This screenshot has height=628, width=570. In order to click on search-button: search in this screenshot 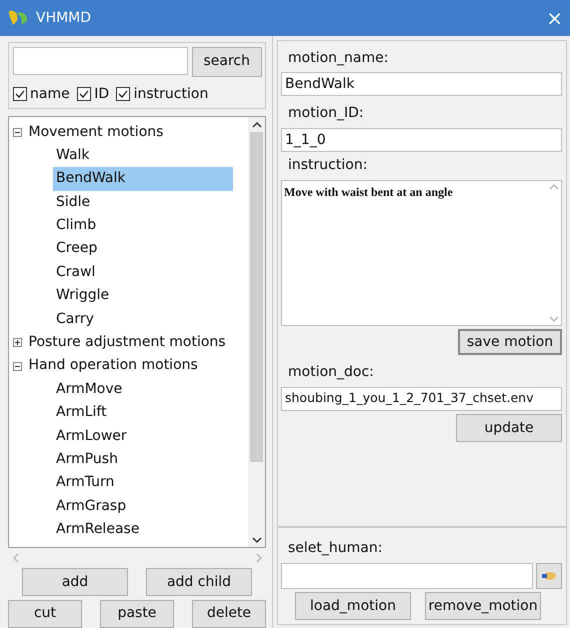, I will do `click(227, 61)`.